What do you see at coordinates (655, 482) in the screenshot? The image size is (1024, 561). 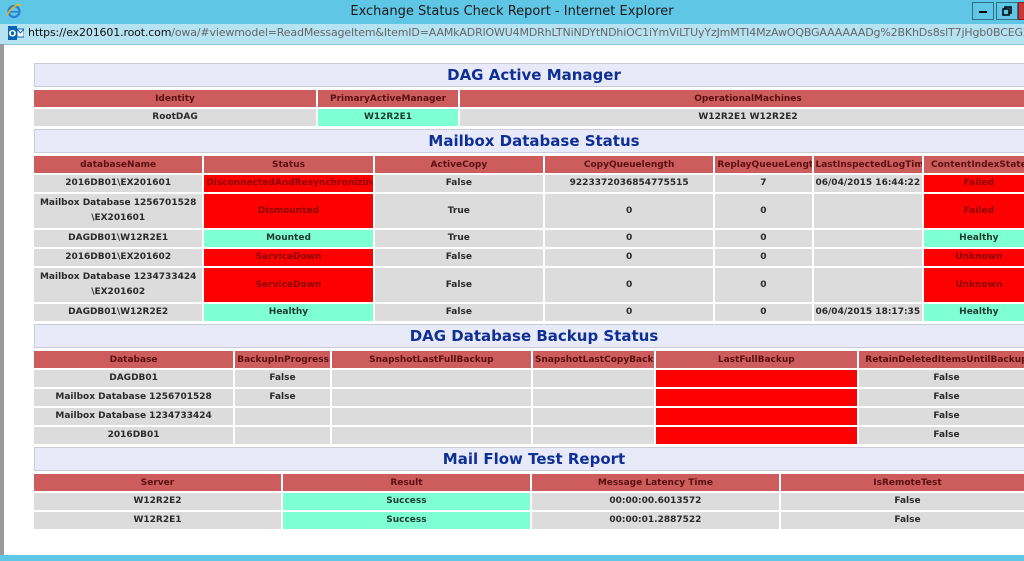 I see `column-header-message-latency-time: Message Latency Time` at bounding box center [655, 482].